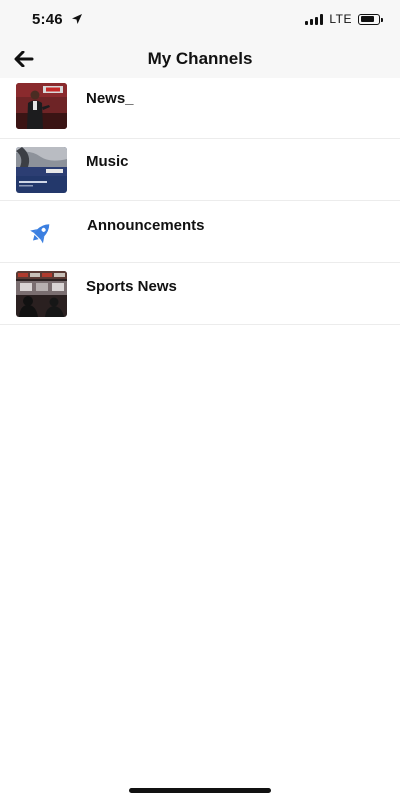 The width and height of the screenshot is (400, 800). I want to click on page-title: My Channels, so click(200, 58).